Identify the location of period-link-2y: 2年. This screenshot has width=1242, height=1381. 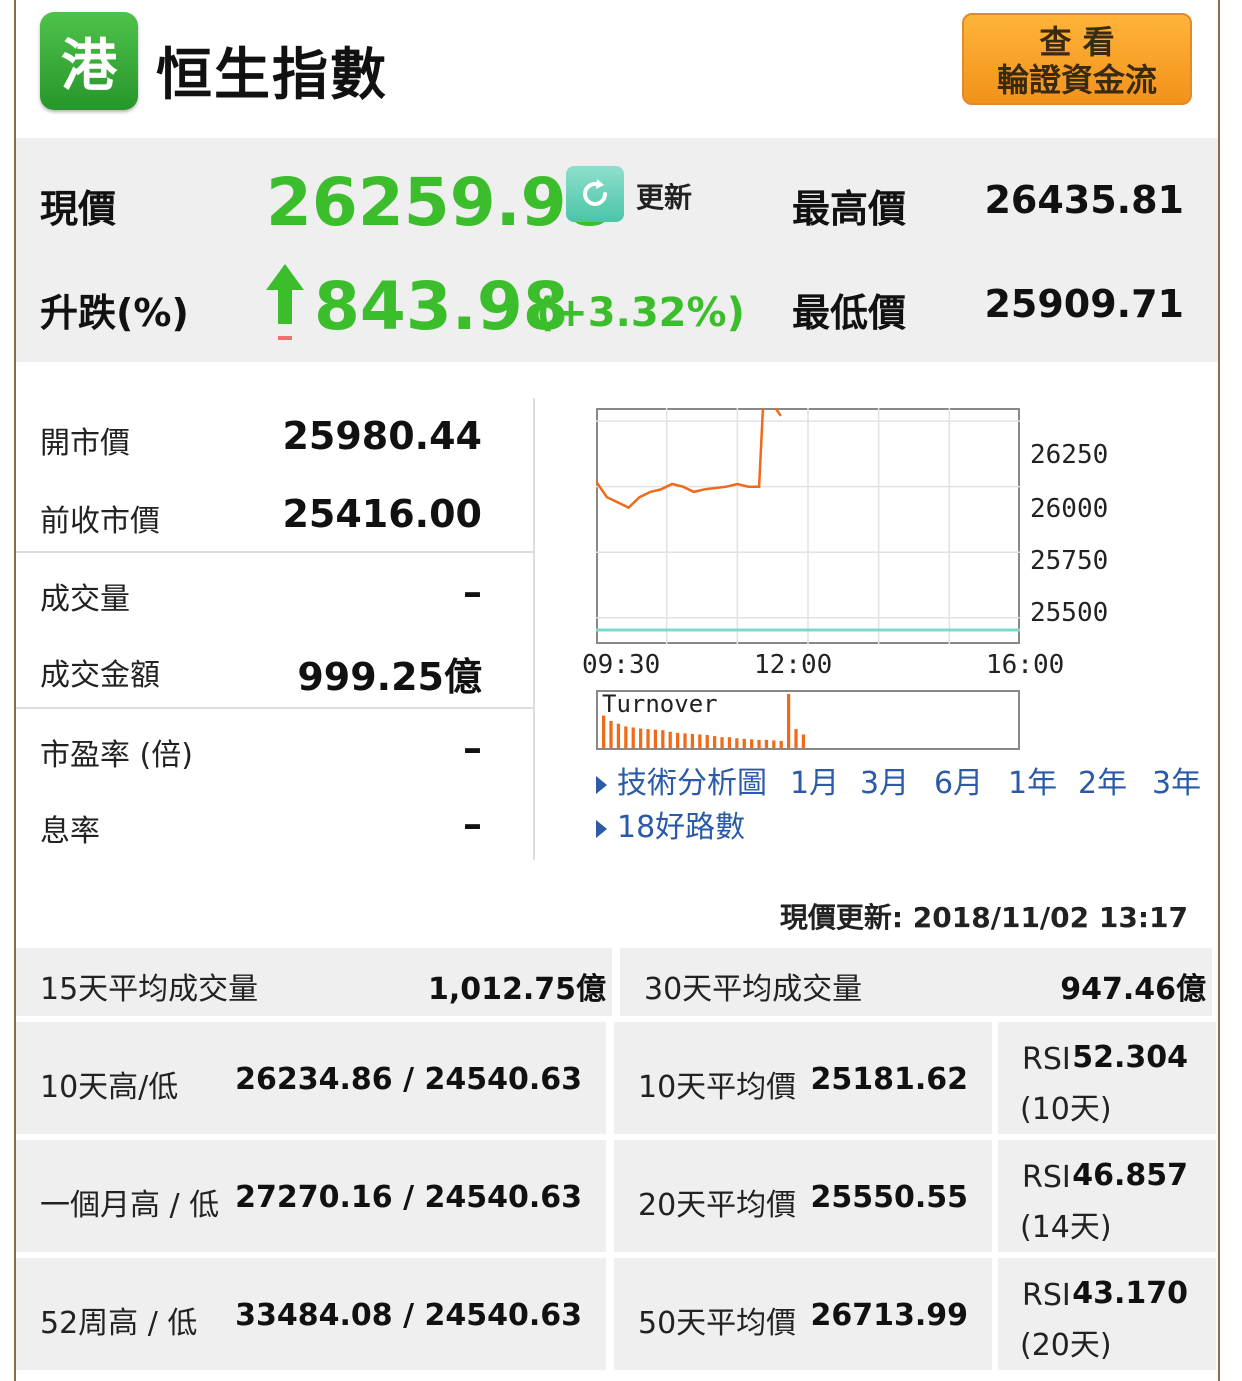
(1102, 780).